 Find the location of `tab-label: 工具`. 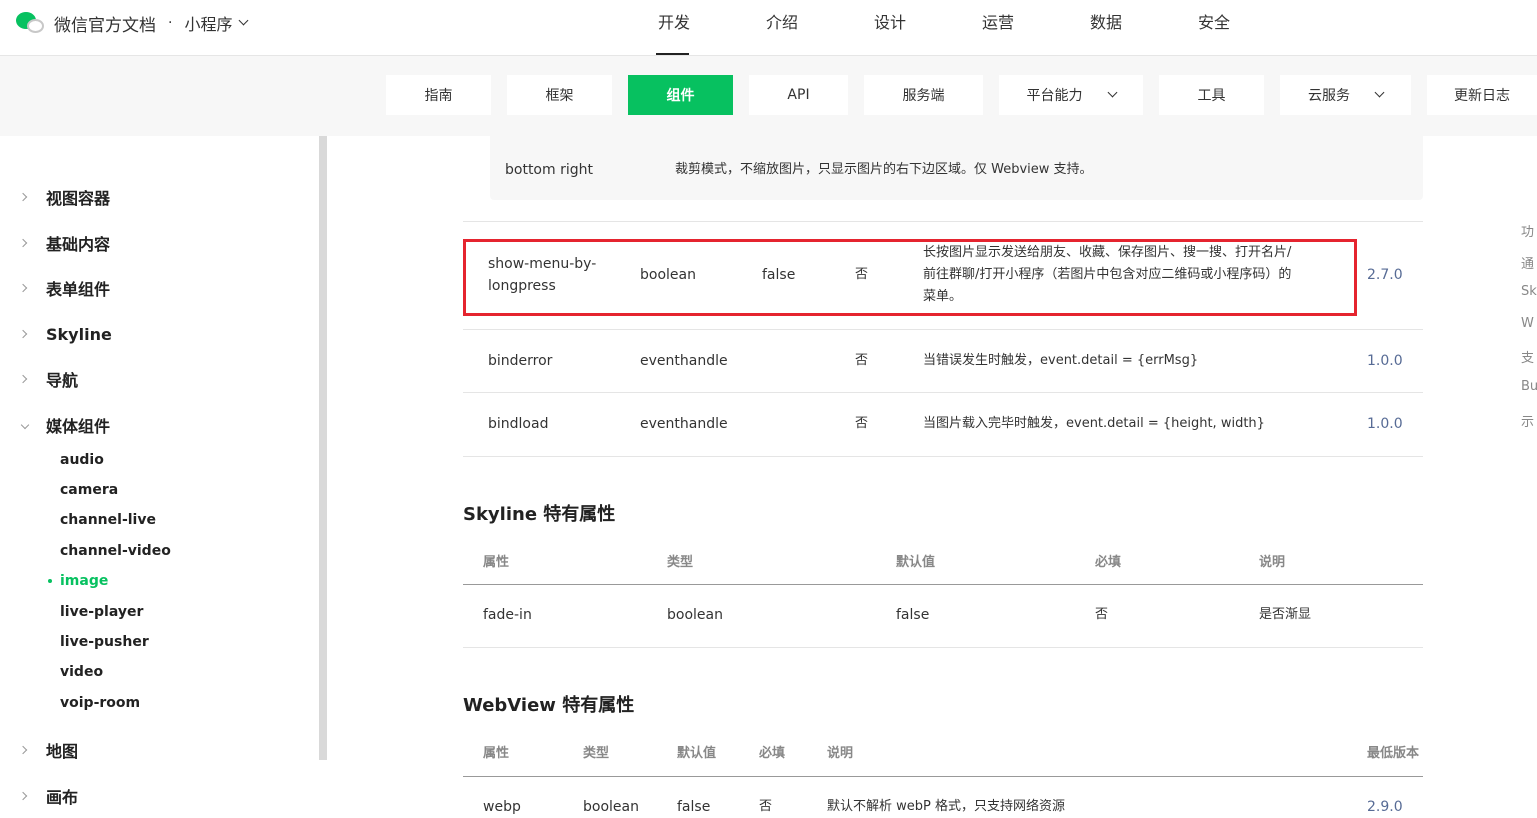

tab-label: 工具 is located at coordinates (1211, 96).